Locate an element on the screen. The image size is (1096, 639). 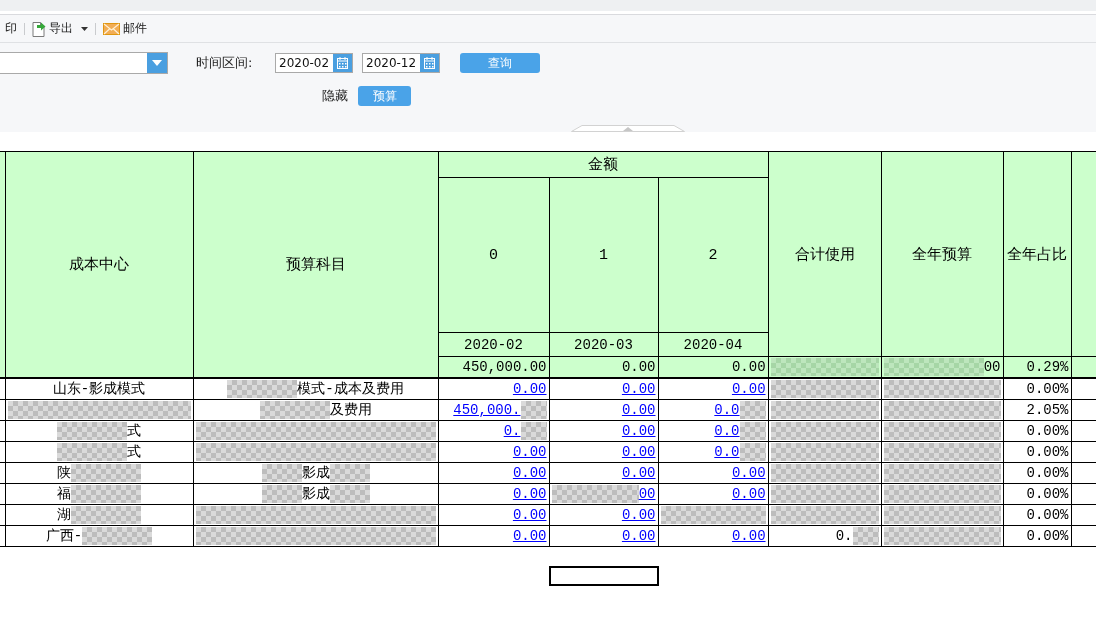
column-header: 2 is located at coordinates (713, 255).